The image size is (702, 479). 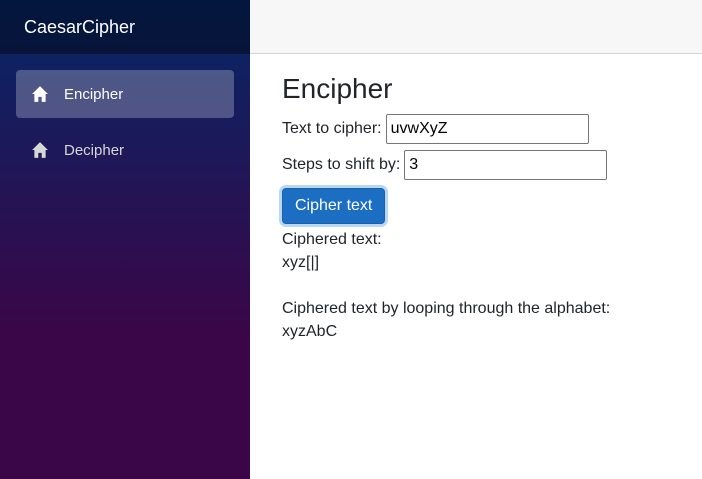 What do you see at coordinates (332, 128) in the screenshot?
I see `text-to-cipher-label: Text to cipher:` at bounding box center [332, 128].